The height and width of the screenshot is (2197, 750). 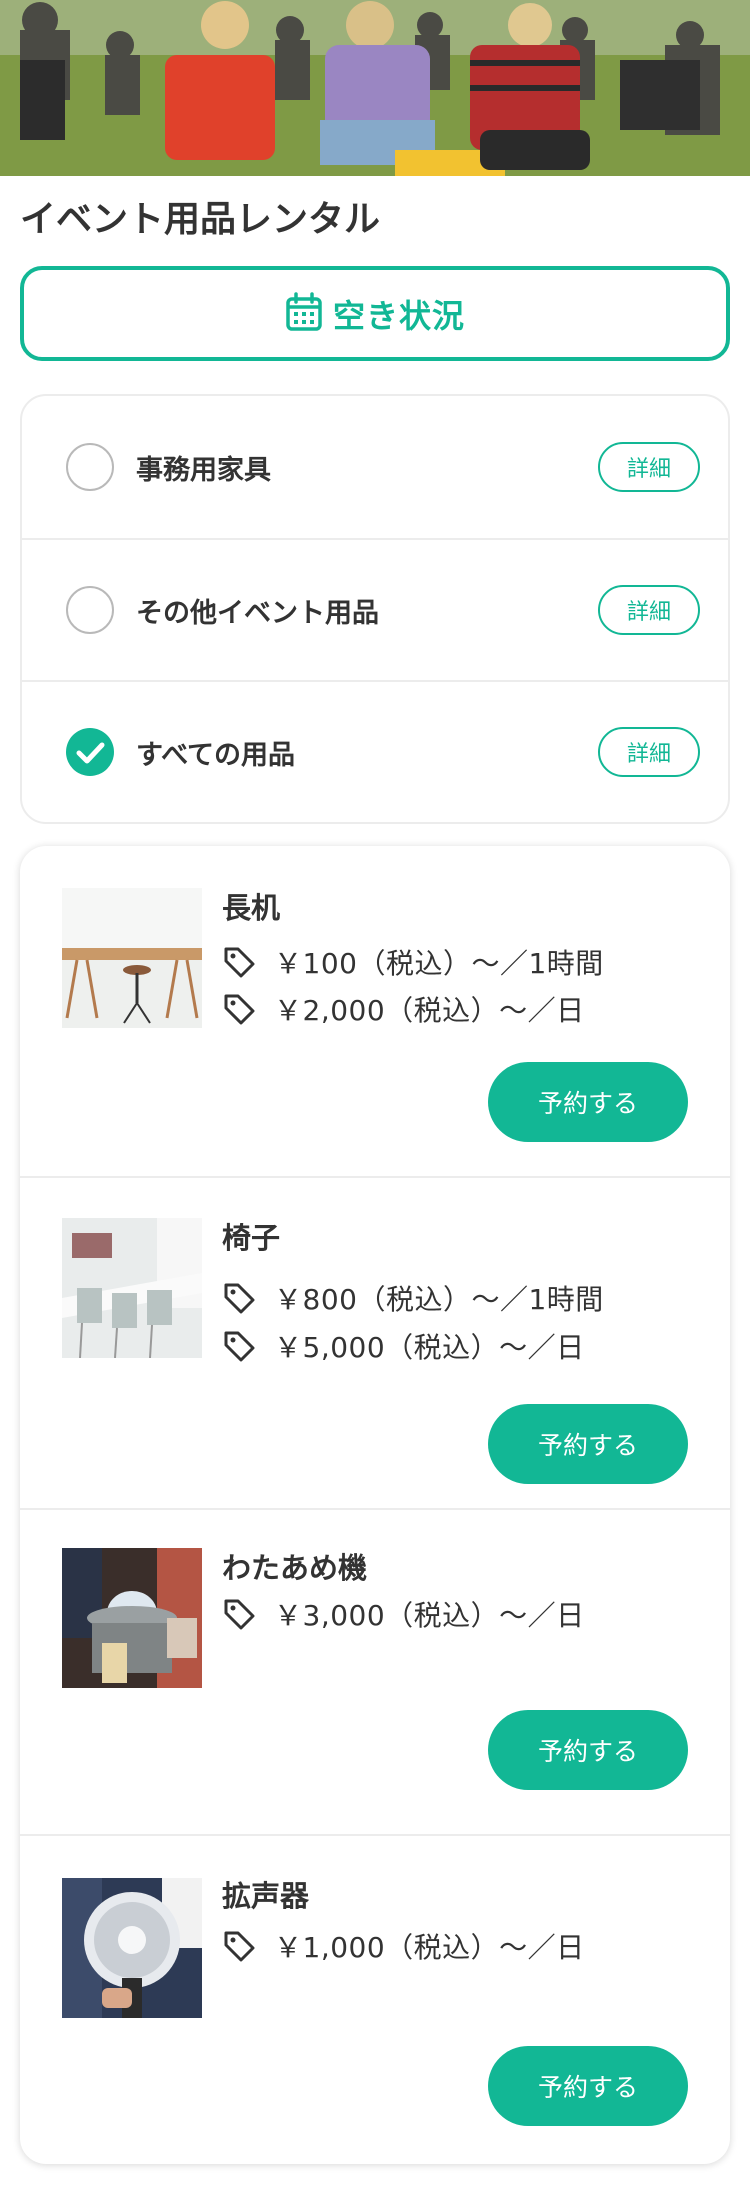 I want to click on price-line: ￥3,000（税込）〜／日, so click(x=403, y=1614).